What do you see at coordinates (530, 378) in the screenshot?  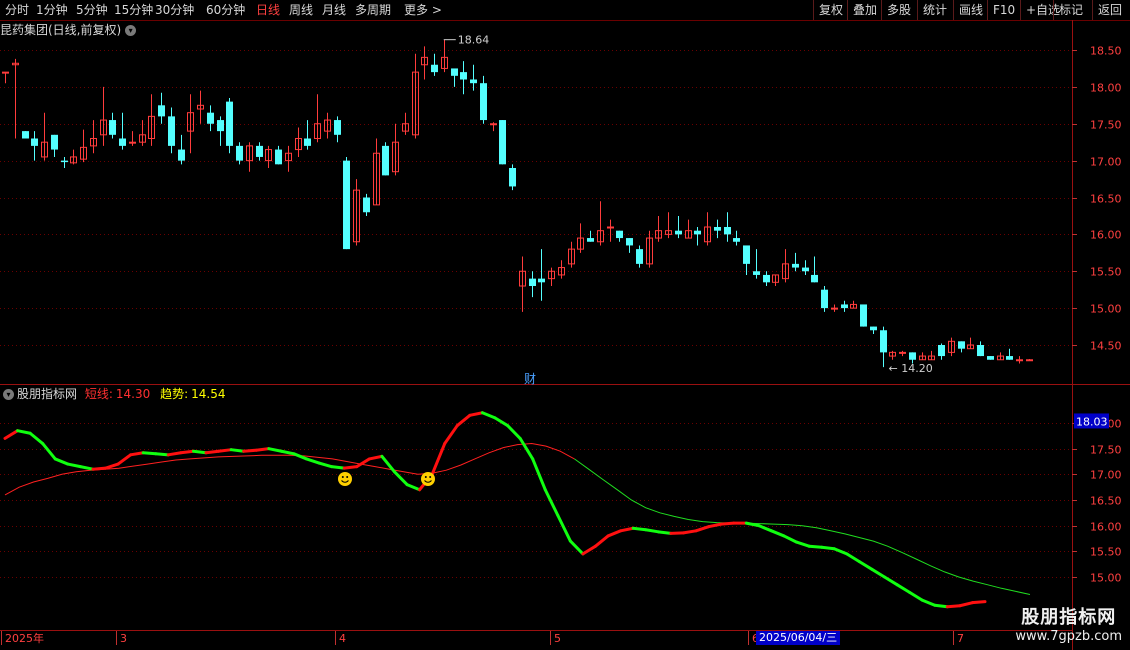 I see `finance-marker: 财` at bounding box center [530, 378].